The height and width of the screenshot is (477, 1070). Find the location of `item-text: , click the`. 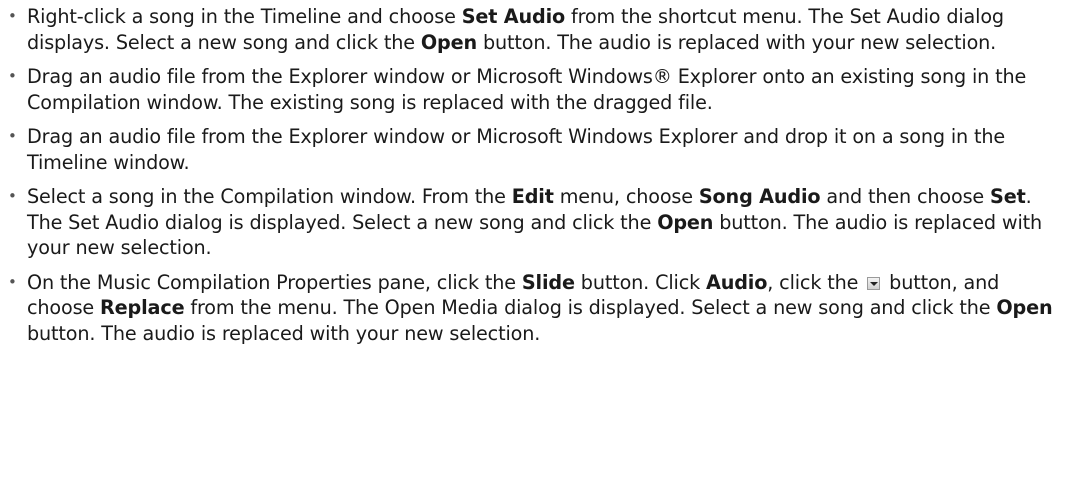

item-text: , click the is located at coordinates (816, 282).